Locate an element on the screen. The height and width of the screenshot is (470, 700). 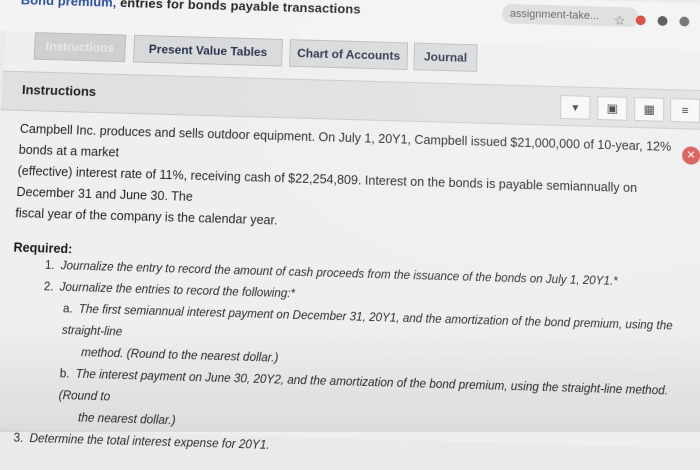
instructions-label: Instructions is located at coordinates (59, 91).